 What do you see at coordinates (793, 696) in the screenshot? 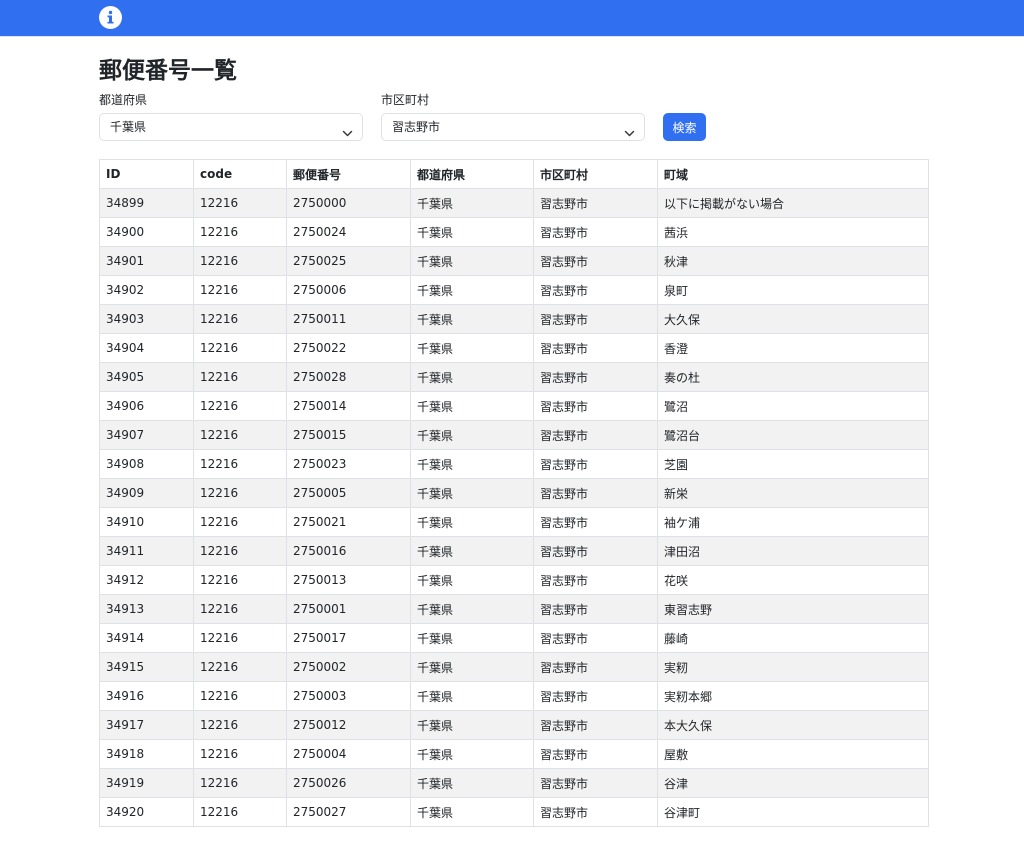
I see `cell-town: 実籾本郷` at bounding box center [793, 696].